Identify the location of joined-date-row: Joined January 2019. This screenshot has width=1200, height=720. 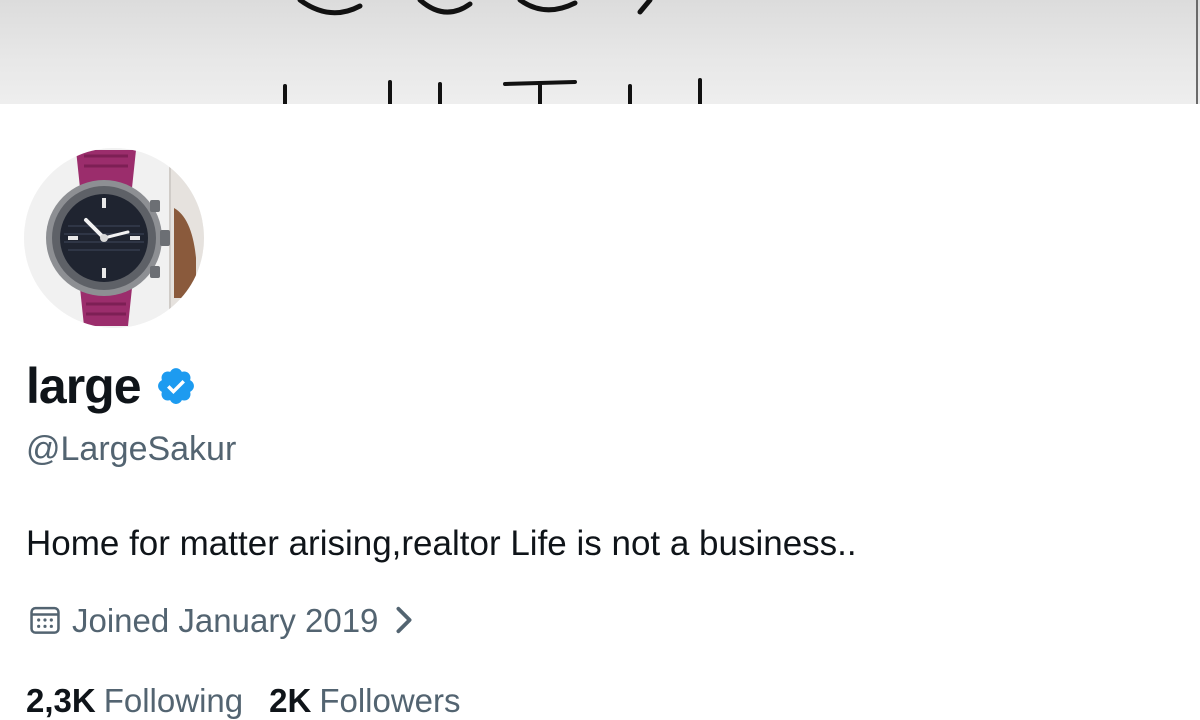
(221, 620).